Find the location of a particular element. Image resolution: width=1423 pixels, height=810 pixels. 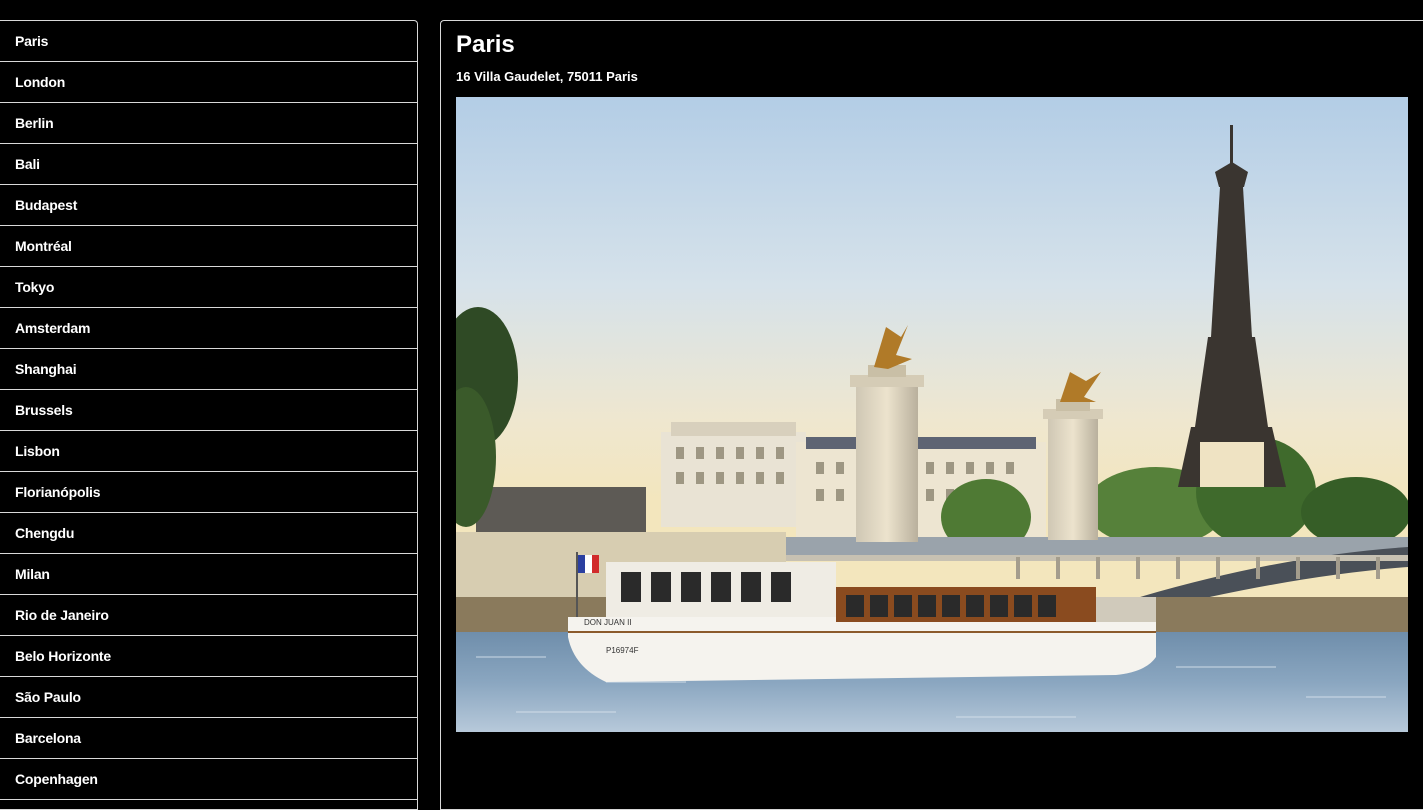

city-item-belo-horizonte: Belo Horizonte is located at coordinates (208, 656).